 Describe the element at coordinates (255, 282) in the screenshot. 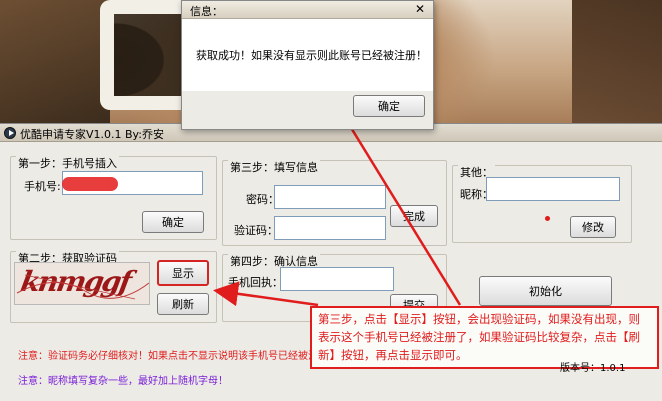

I see `receipt-label: 手机回执：` at that location.